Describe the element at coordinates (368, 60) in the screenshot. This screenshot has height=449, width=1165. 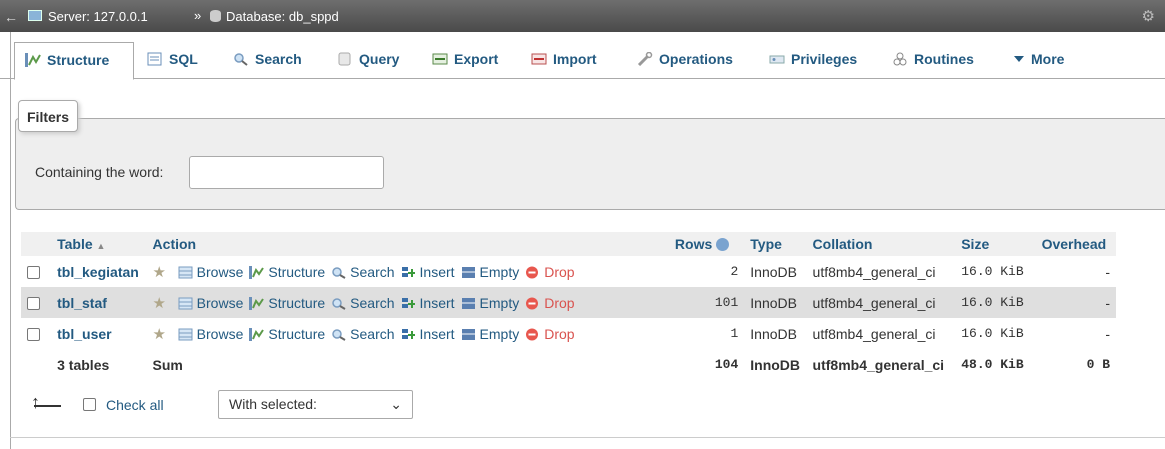
I see `tab-query: Query` at that location.